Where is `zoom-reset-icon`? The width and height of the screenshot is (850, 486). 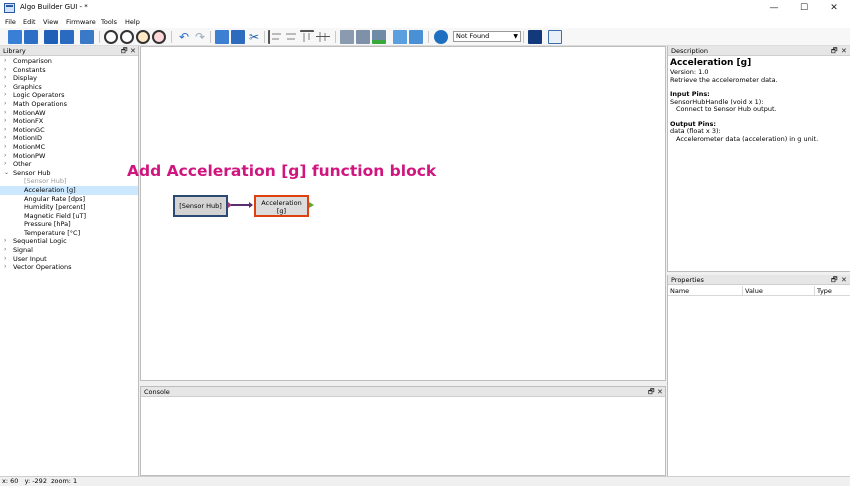
zoom-reset-icon is located at coordinates (143, 37).